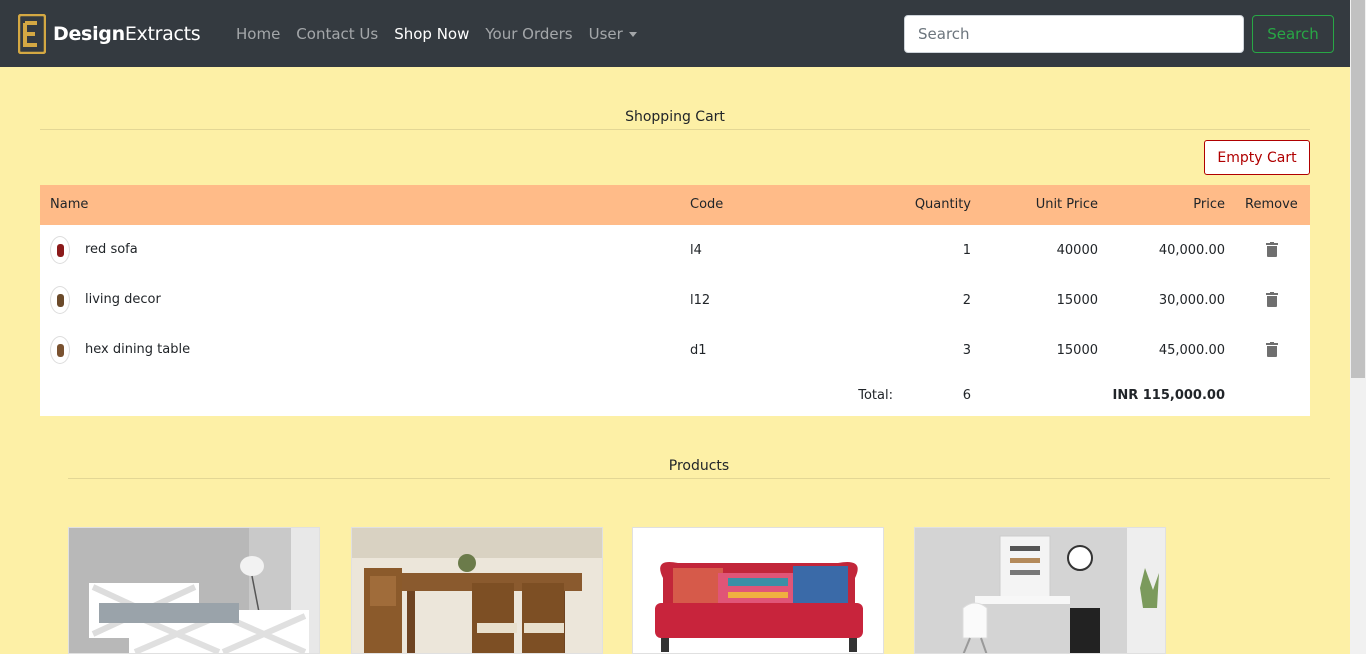 The image size is (1366, 654). Describe the element at coordinates (966, 250) in the screenshot. I see `row-quantity: 1` at that location.